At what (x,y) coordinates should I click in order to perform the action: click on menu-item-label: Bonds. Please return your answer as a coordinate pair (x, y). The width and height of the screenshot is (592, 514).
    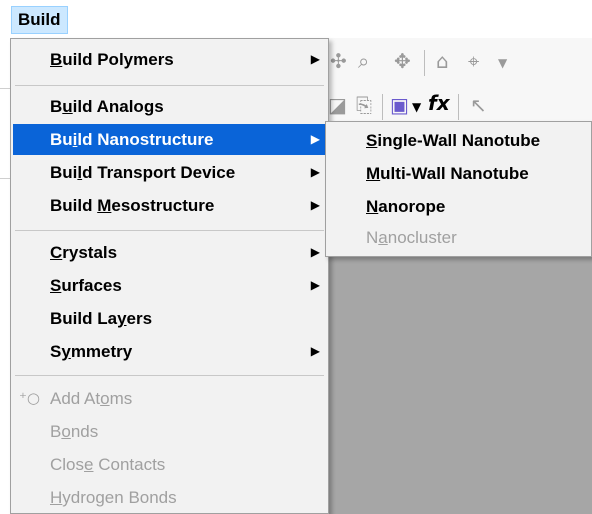
    Looking at the image, I should click on (74, 431).